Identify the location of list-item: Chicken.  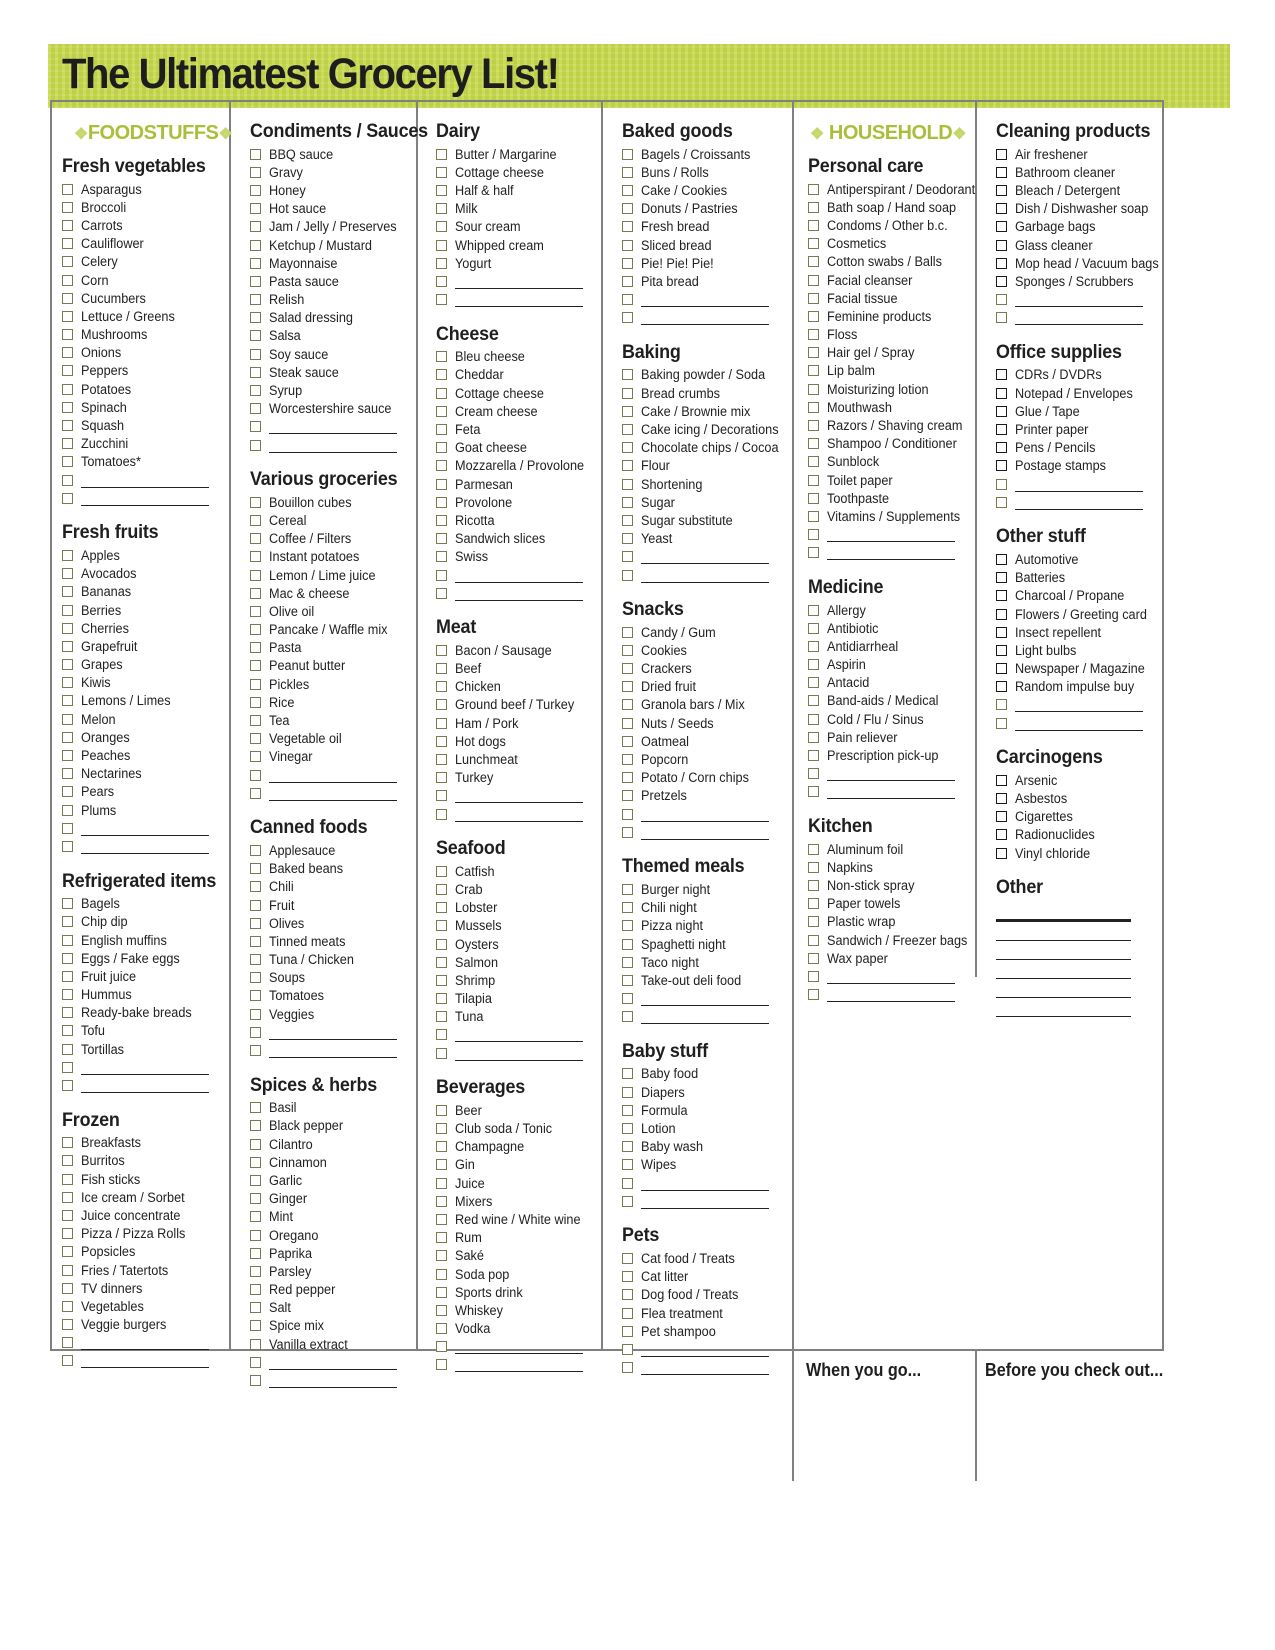
(523, 687).